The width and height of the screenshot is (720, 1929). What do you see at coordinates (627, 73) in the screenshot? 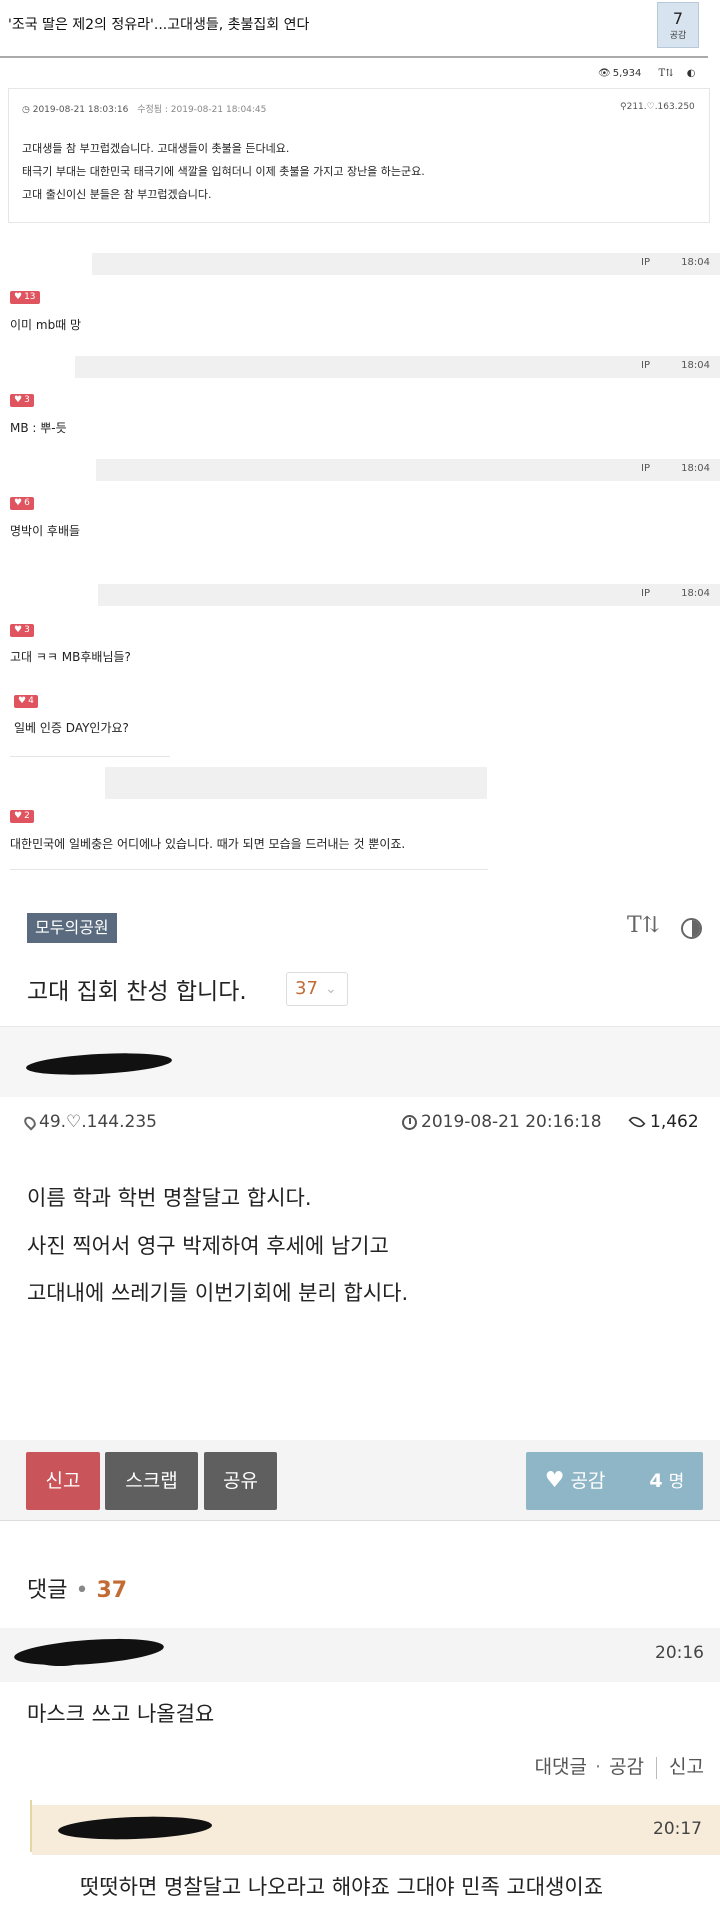
I see `top-views: 5,934` at bounding box center [627, 73].